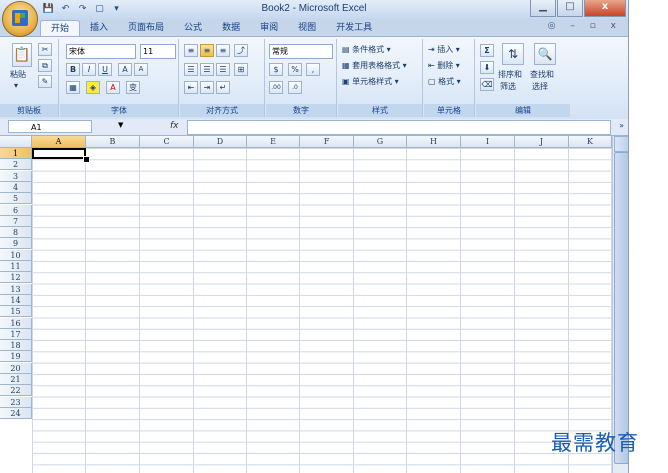 This screenshot has height=473, width=668. Describe the element at coordinates (191, 69) in the screenshot. I see `align-left-icon: ☰` at that location.